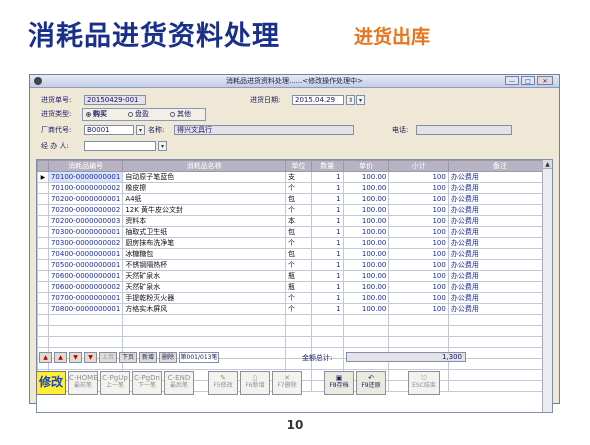 The height and width of the screenshot is (445, 590). Describe the element at coordinates (85, 298) in the screenshot. I see `cell-code: 70700-0000000001` at that location.